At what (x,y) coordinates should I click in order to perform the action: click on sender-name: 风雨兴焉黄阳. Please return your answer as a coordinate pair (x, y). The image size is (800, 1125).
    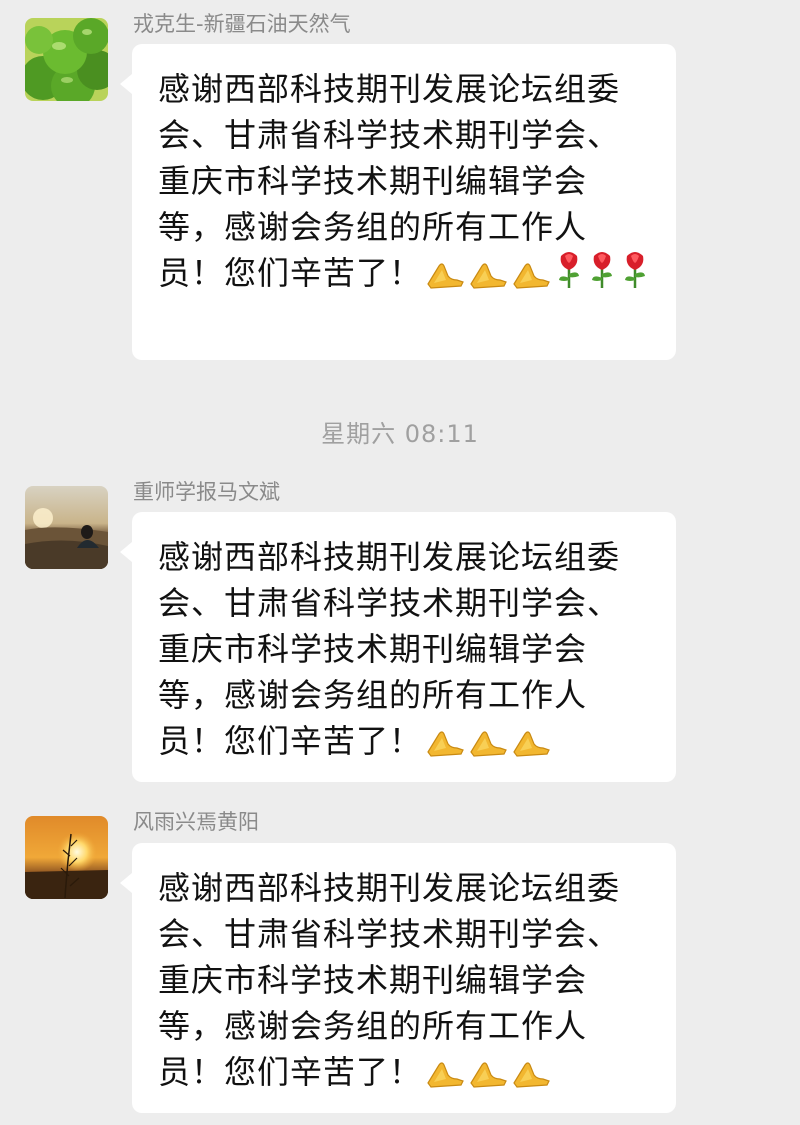
    Looking at the image, I should click on (196, 822).